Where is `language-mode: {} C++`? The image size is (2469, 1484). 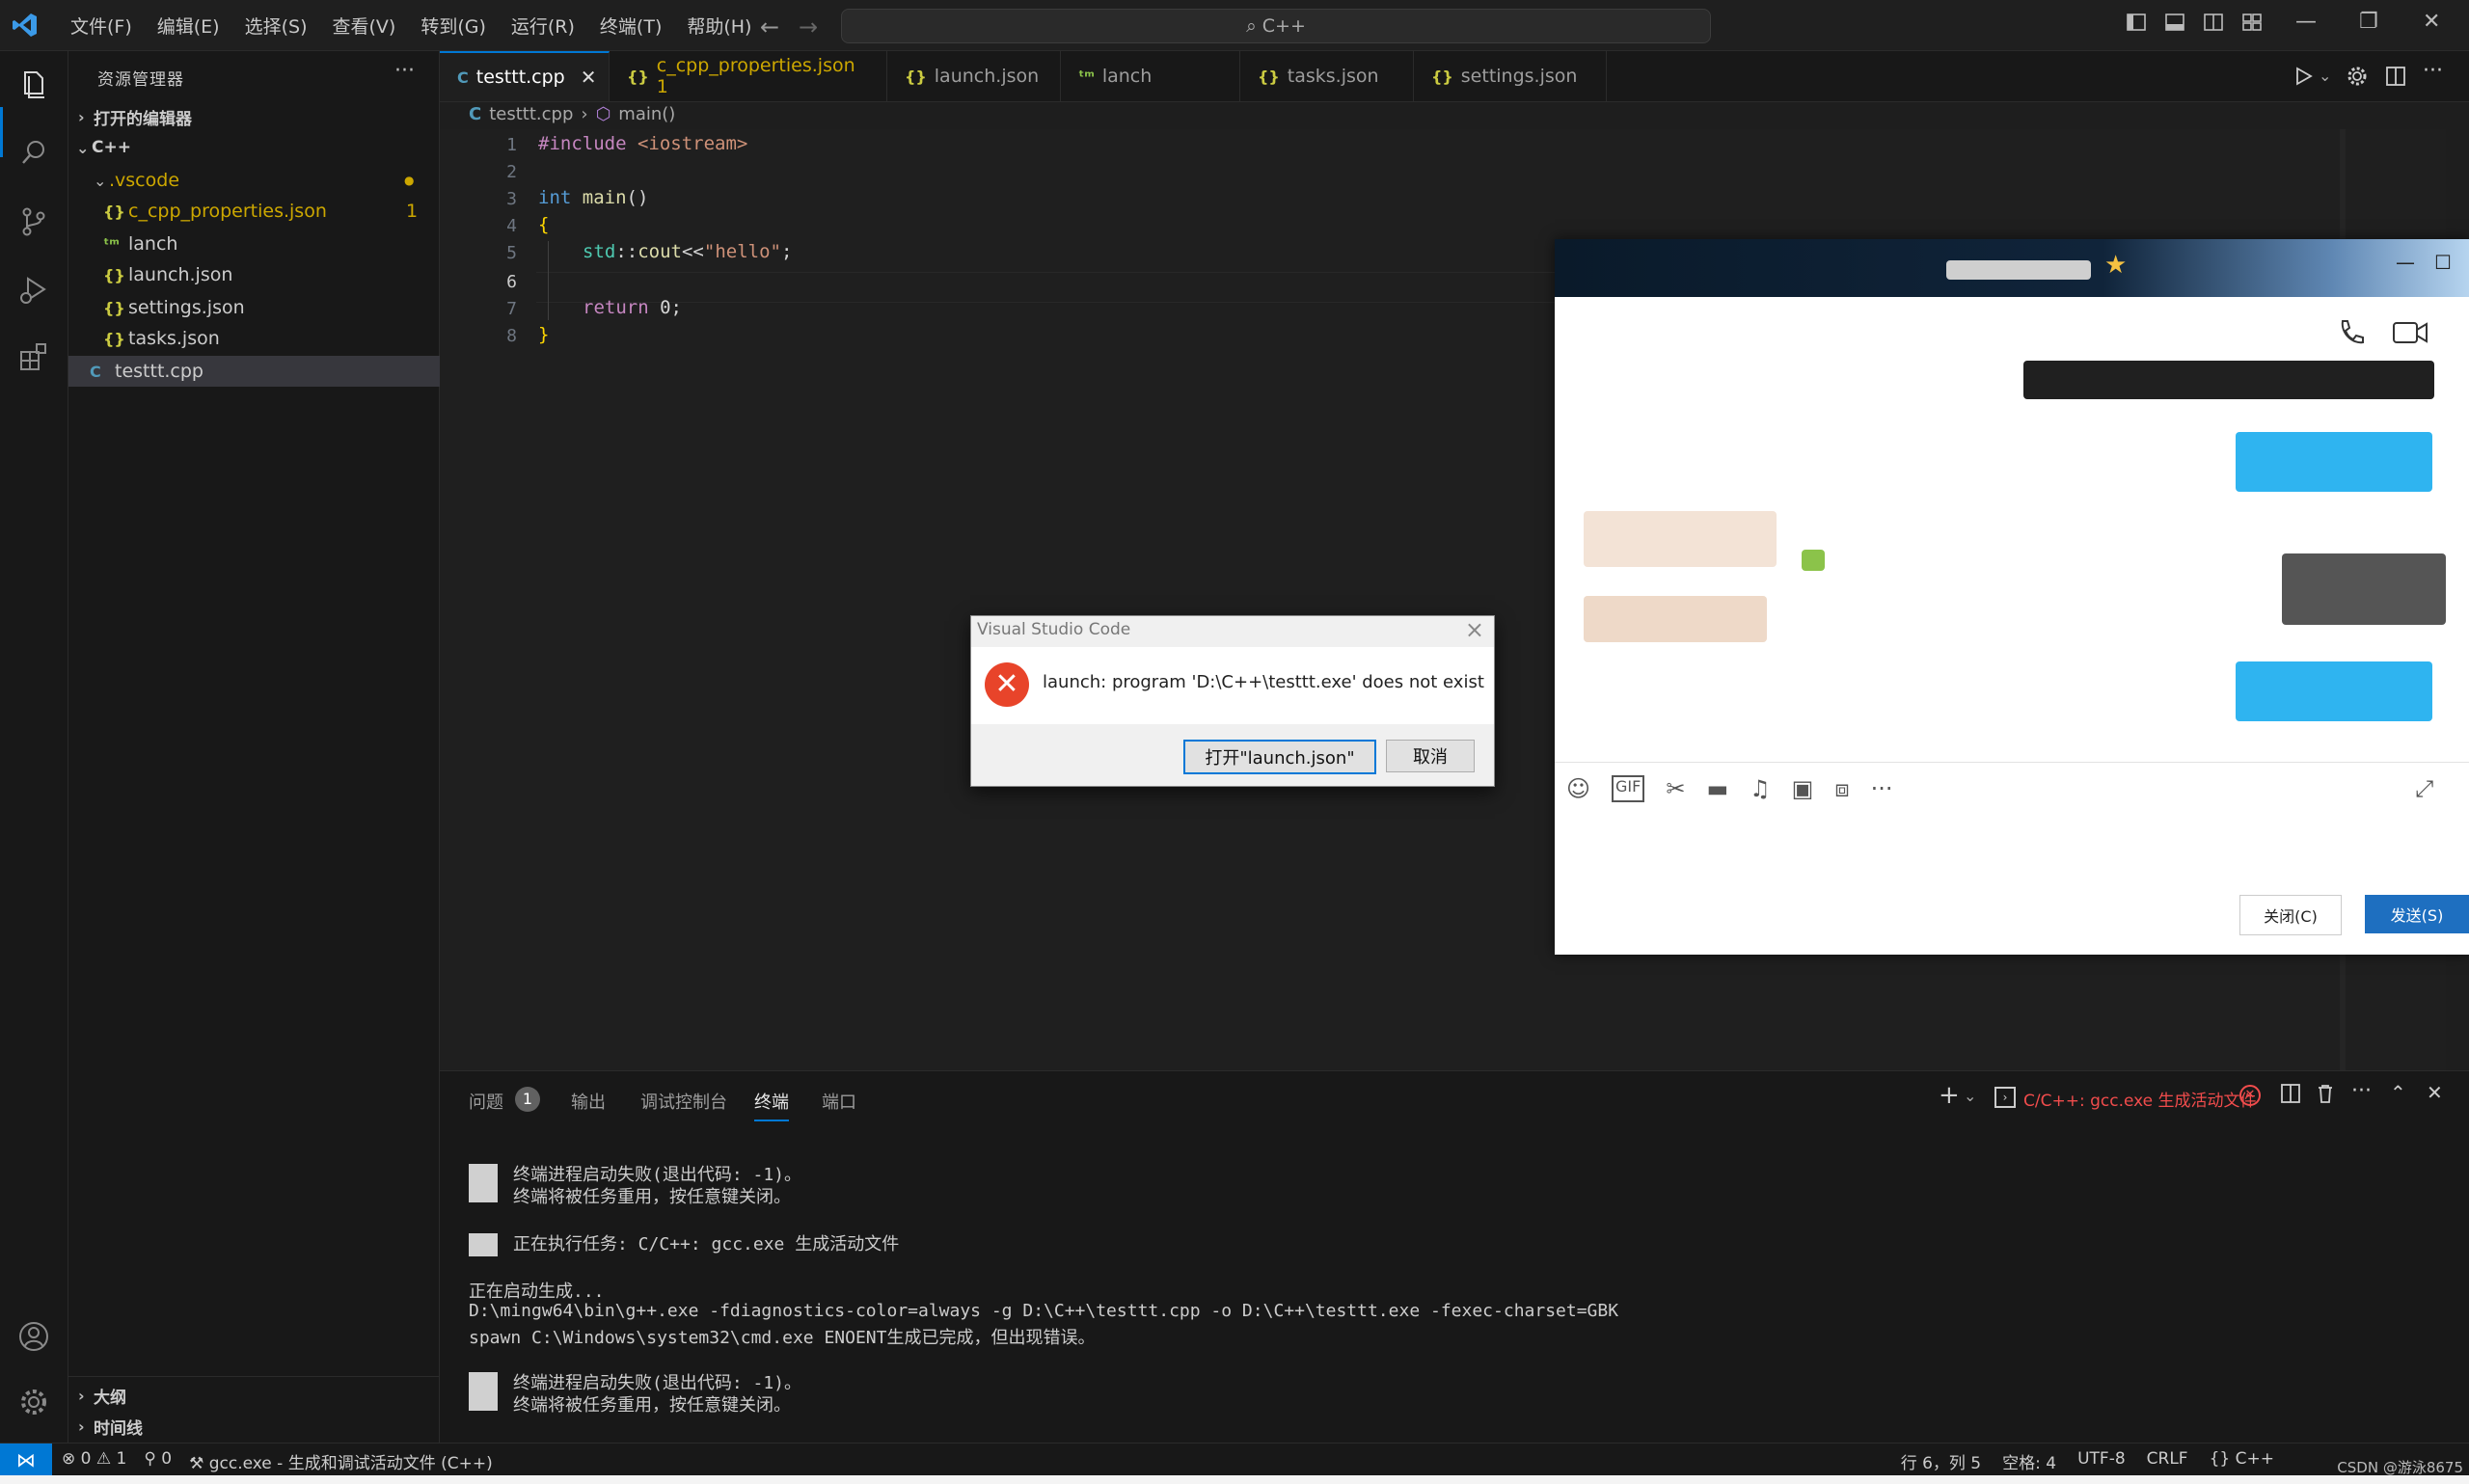 language-mode: {} C++ is located at coordinates (2242, 1461).